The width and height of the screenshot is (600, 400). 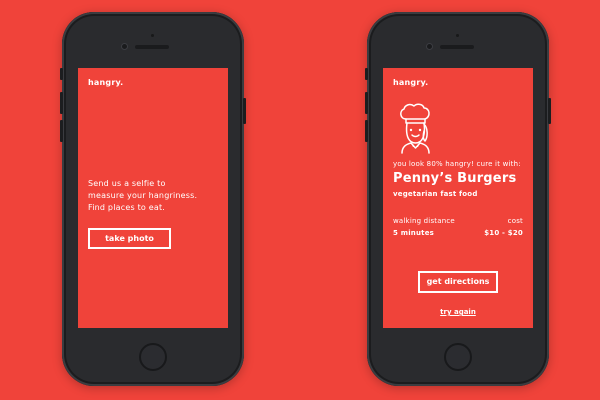 I want to click on restaurant-type: vegetarian fast food, so click(x=435, y=194).